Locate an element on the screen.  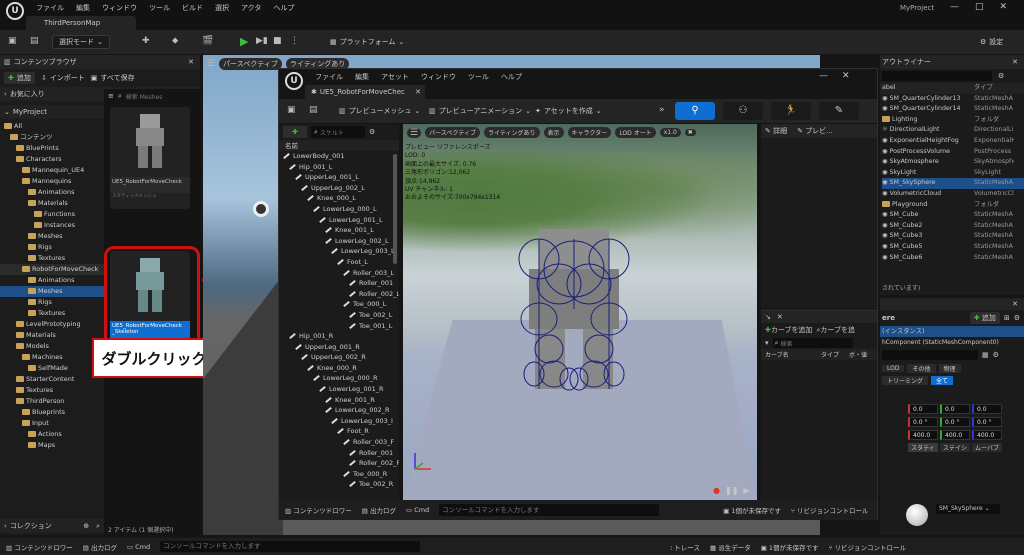
bone-item: Knee_001_R is located at coordinates (339, 400).